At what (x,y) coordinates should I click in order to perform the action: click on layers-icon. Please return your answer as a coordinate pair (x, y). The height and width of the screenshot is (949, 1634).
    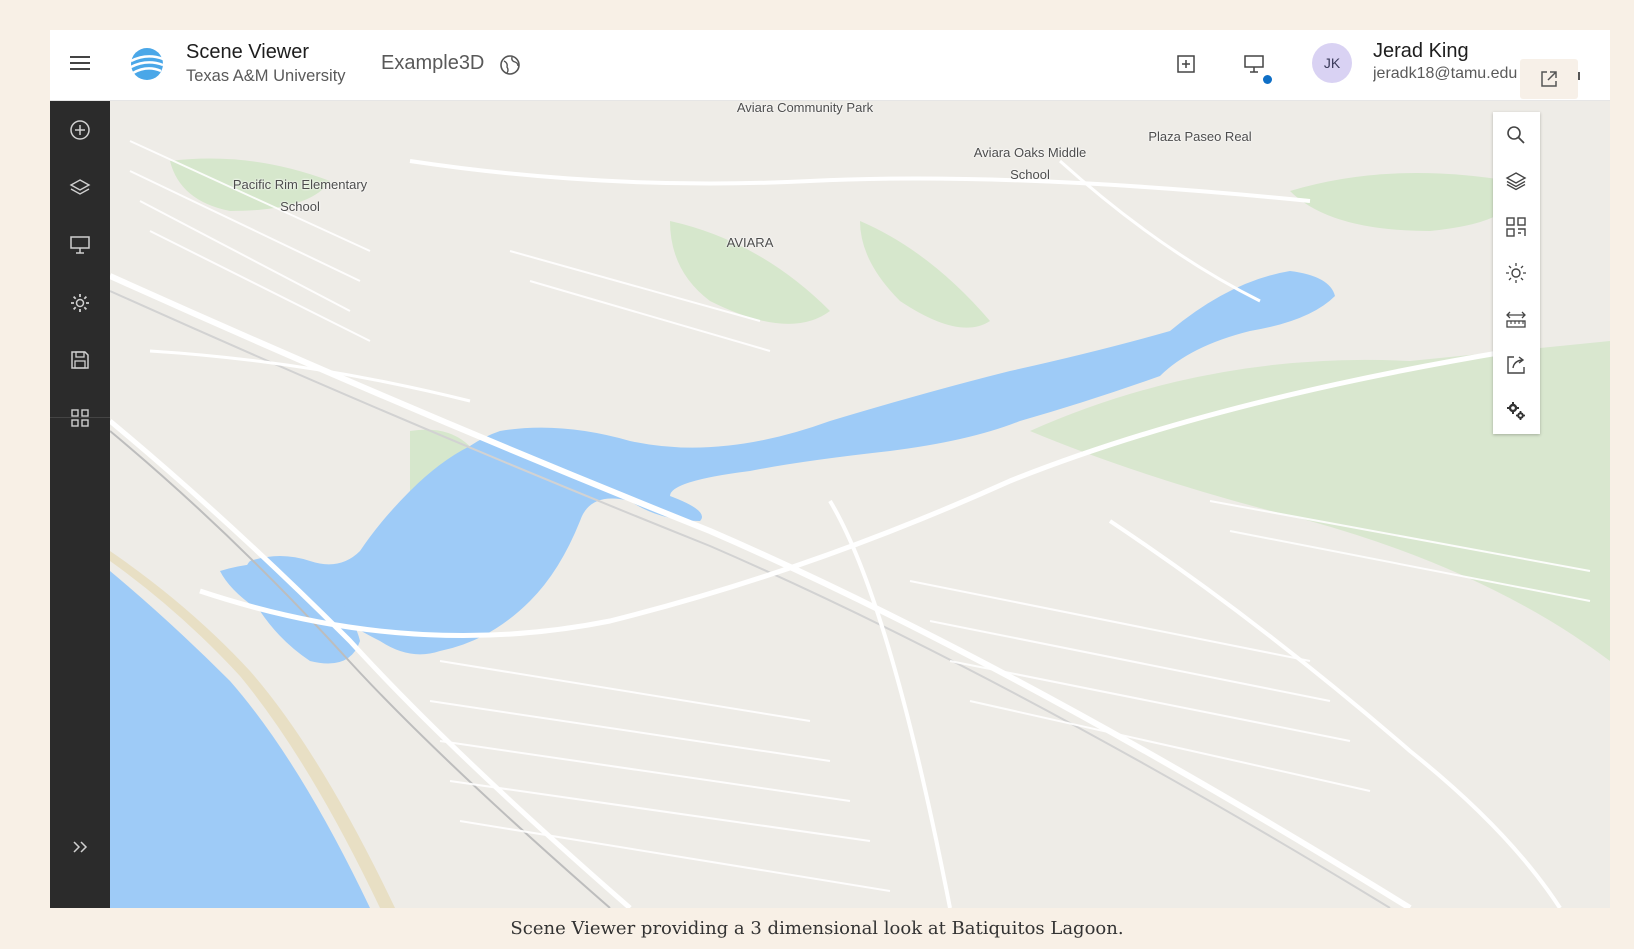
    Looking at the image, I should click on (80, 188).